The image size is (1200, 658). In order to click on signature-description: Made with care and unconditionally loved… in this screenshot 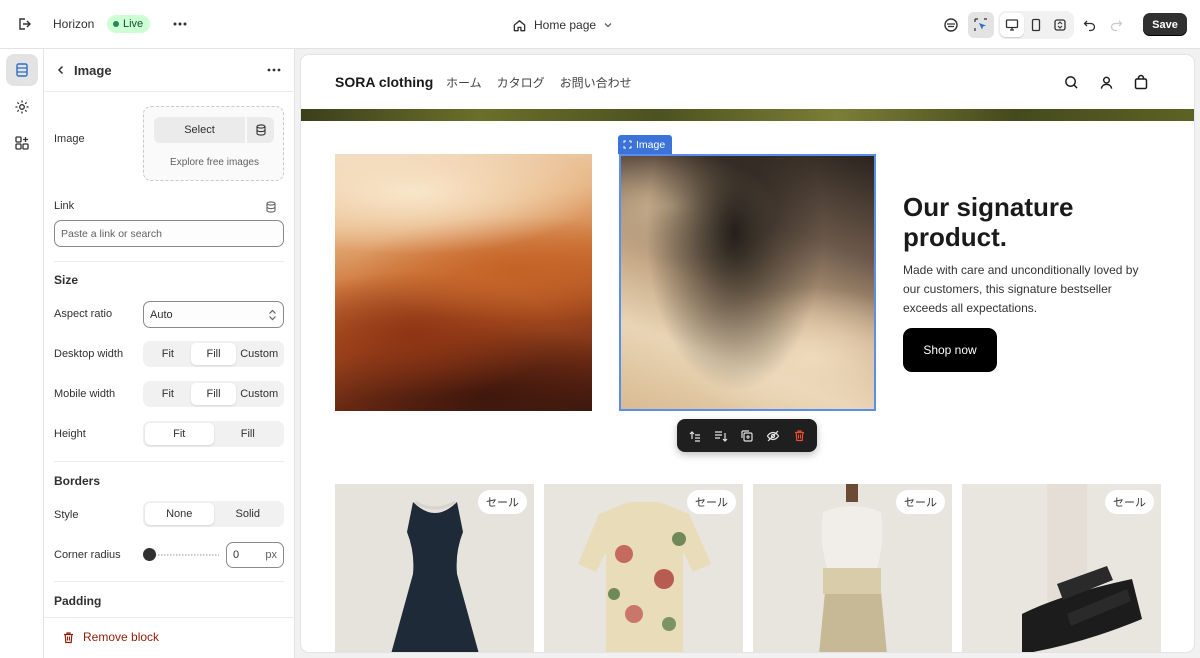, I will do `click(1021, 289)`.